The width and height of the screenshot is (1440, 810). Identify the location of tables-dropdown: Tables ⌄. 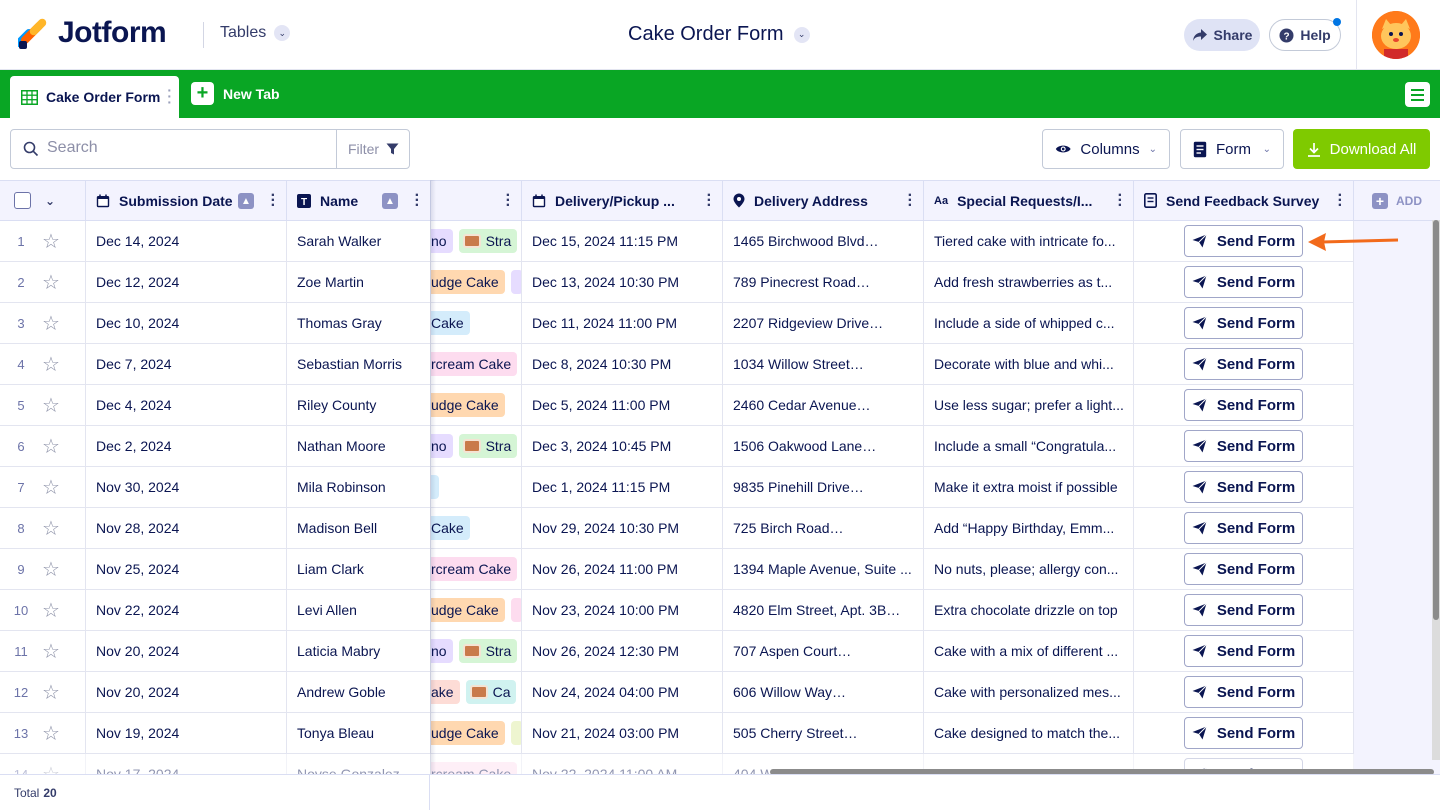
(255, 33).